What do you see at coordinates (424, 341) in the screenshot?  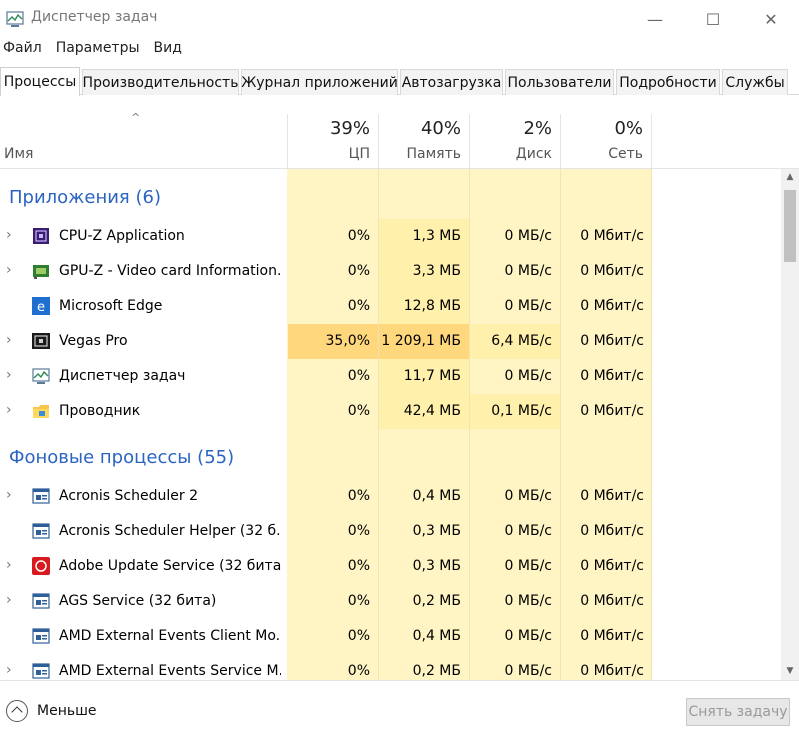 I see `cell-mem: 1 209,1 МБ` at bounding box center [424, 341].